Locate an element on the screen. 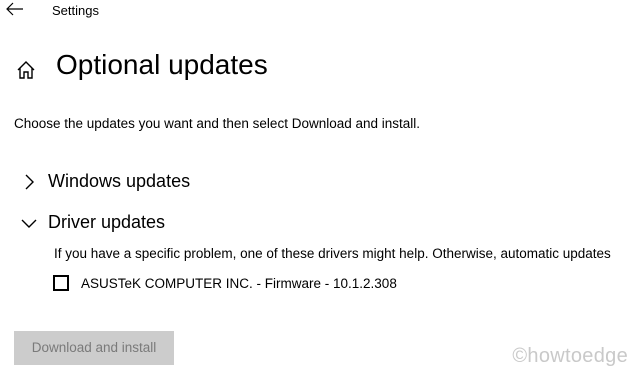 The height and width of the screenshot is (376, 640). back-arrow-icon is located at coordinates (15, 9).